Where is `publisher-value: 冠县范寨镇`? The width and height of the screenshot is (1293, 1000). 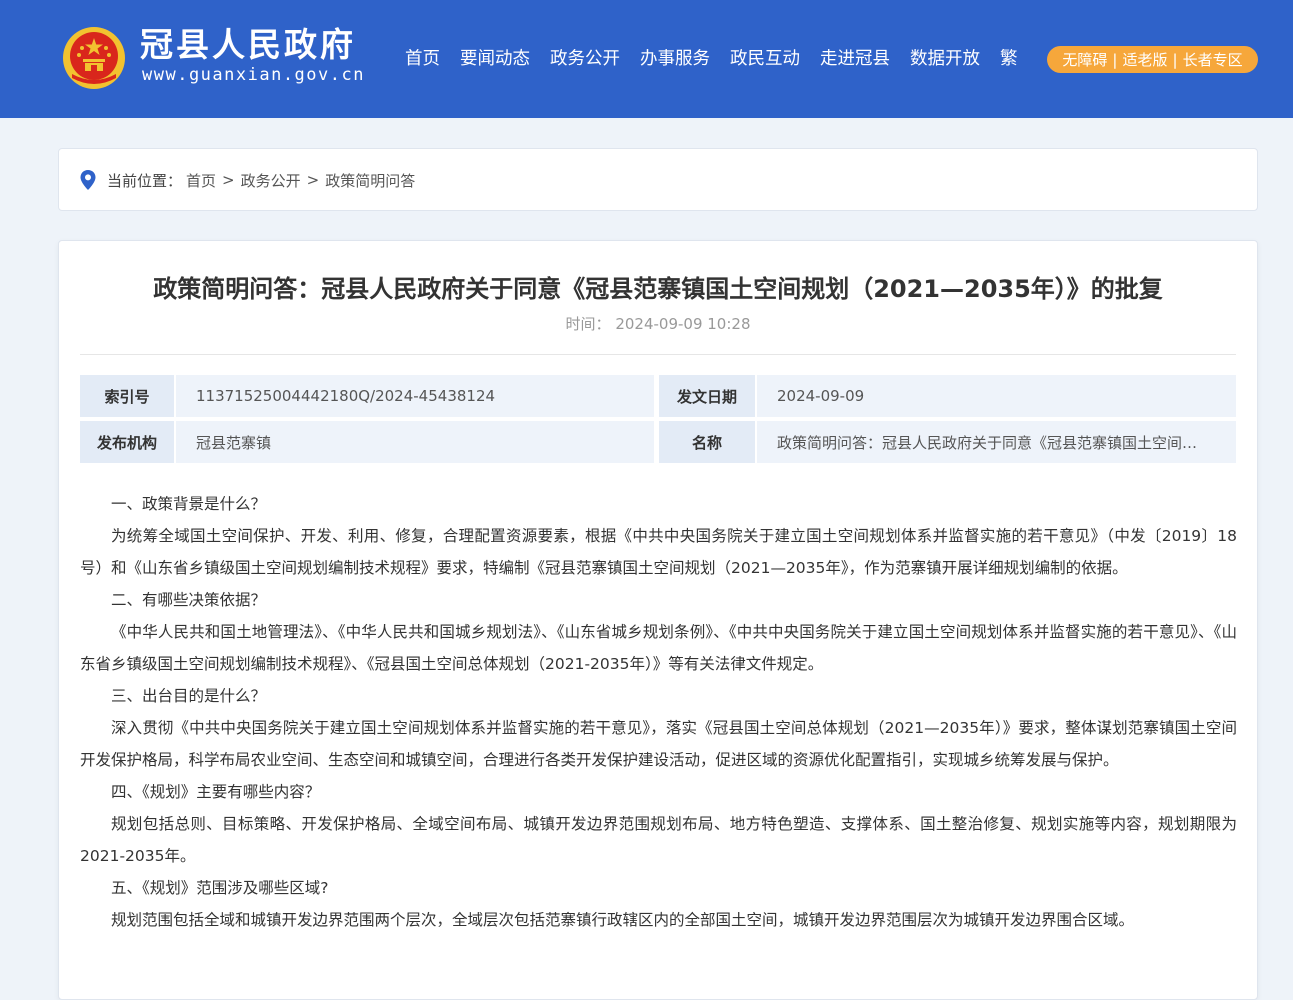 publisher-value: 冠县范寨镇 is located at coordinates (415, 442).